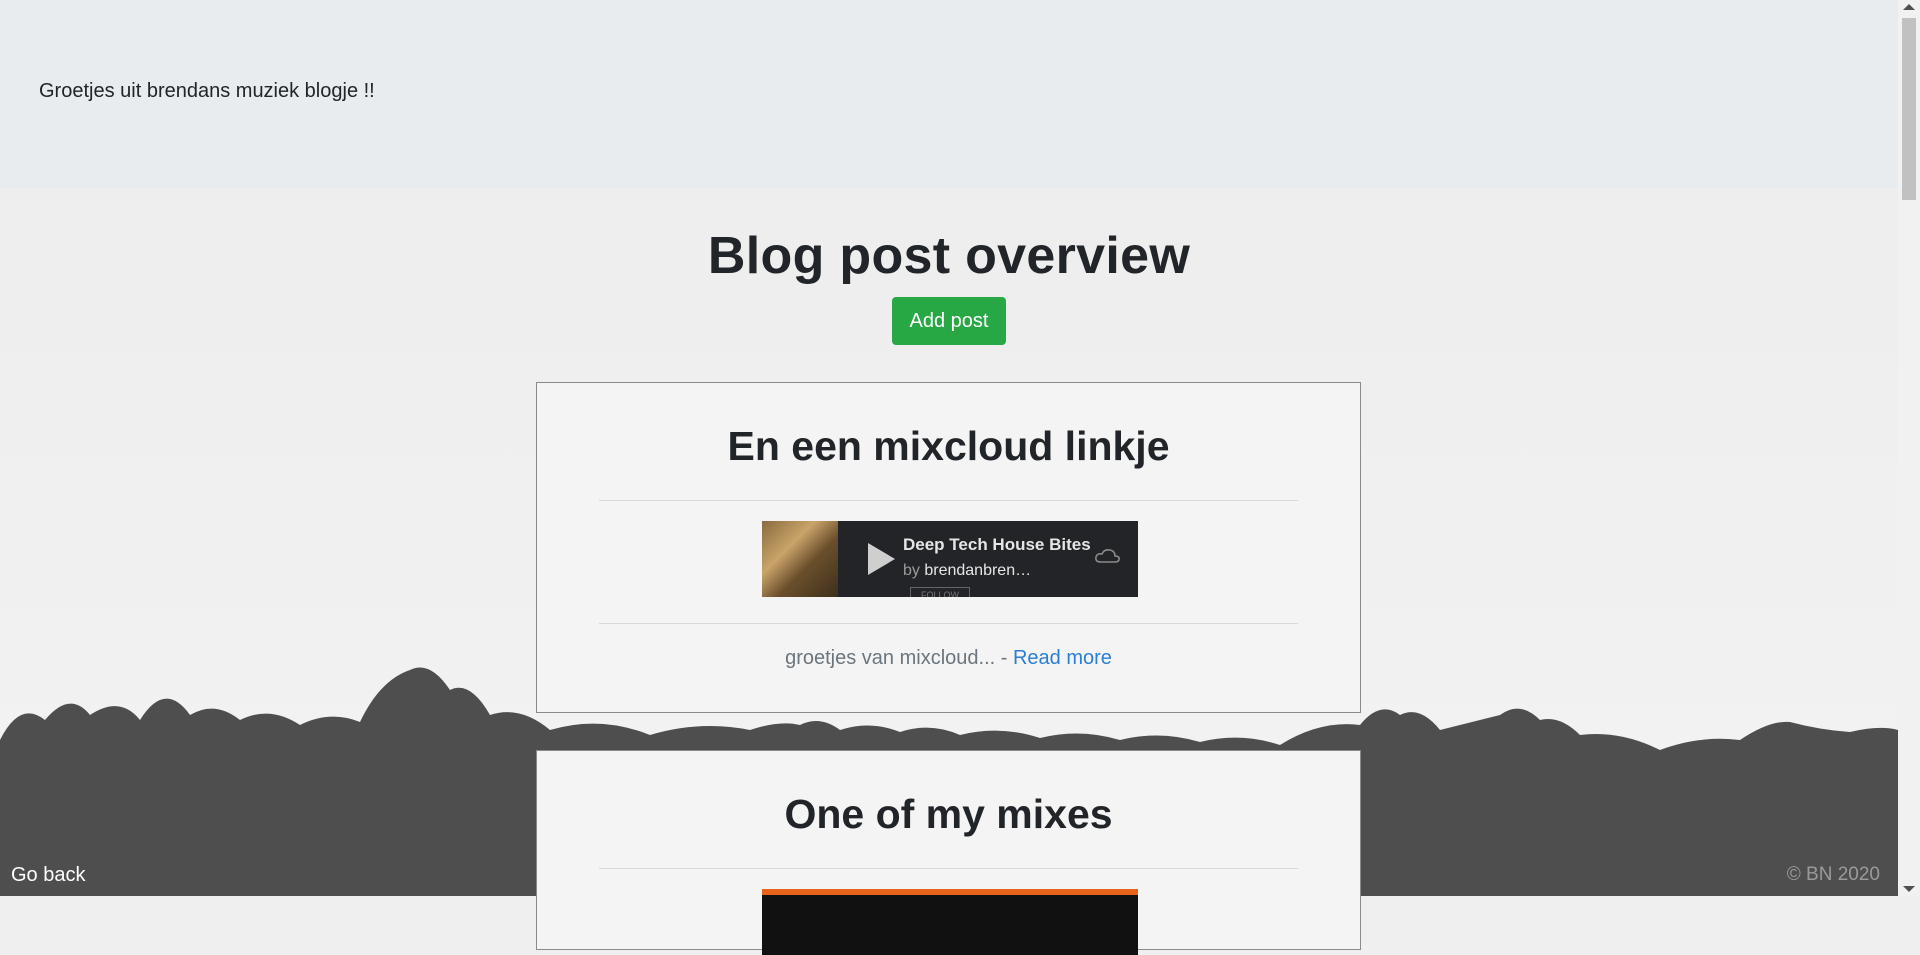  What do you see at coordinates (1107, 556) in the screenshot?
I see `cloud-icon` at bounding box center [1107, 556].